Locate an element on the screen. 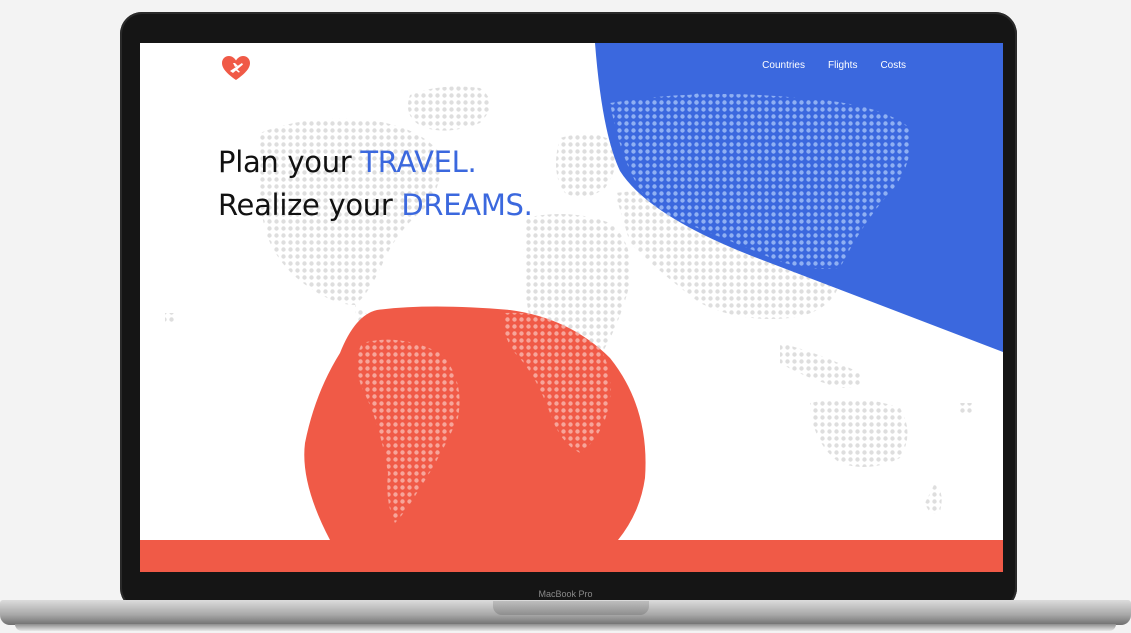 The width and height of the screenshot is (1131, 633). headline-line2-prefix: Realize your is located at coordinates (310, 205).